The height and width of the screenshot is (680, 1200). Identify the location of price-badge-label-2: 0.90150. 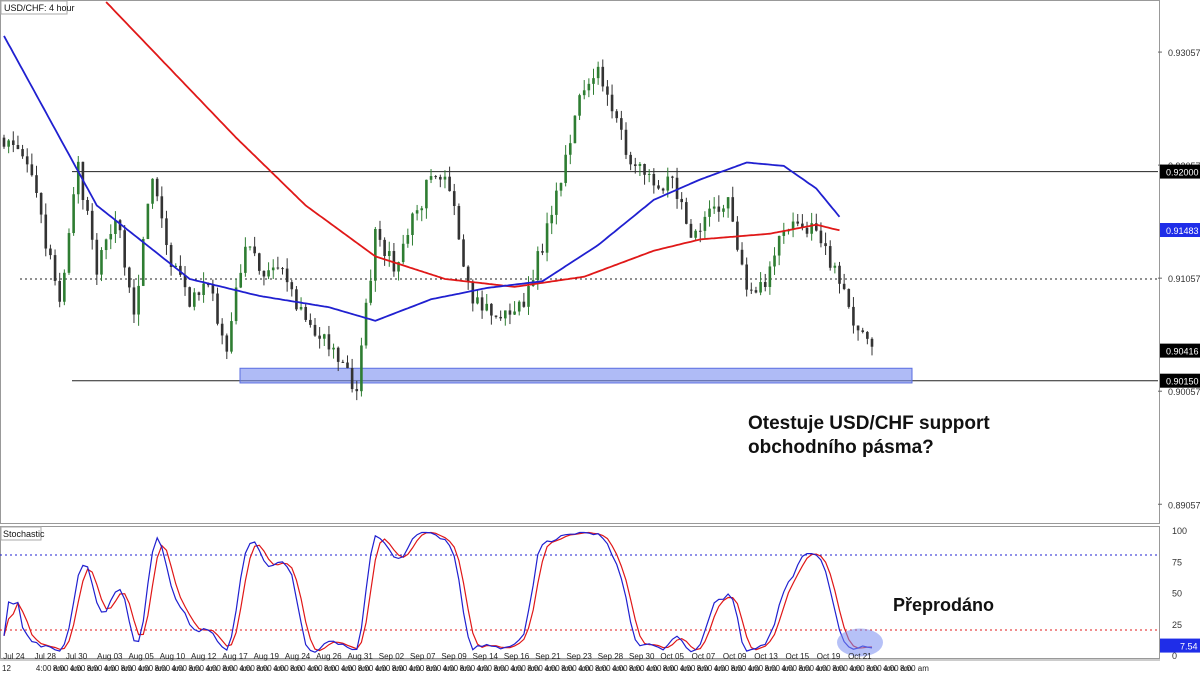
(1182, 382).